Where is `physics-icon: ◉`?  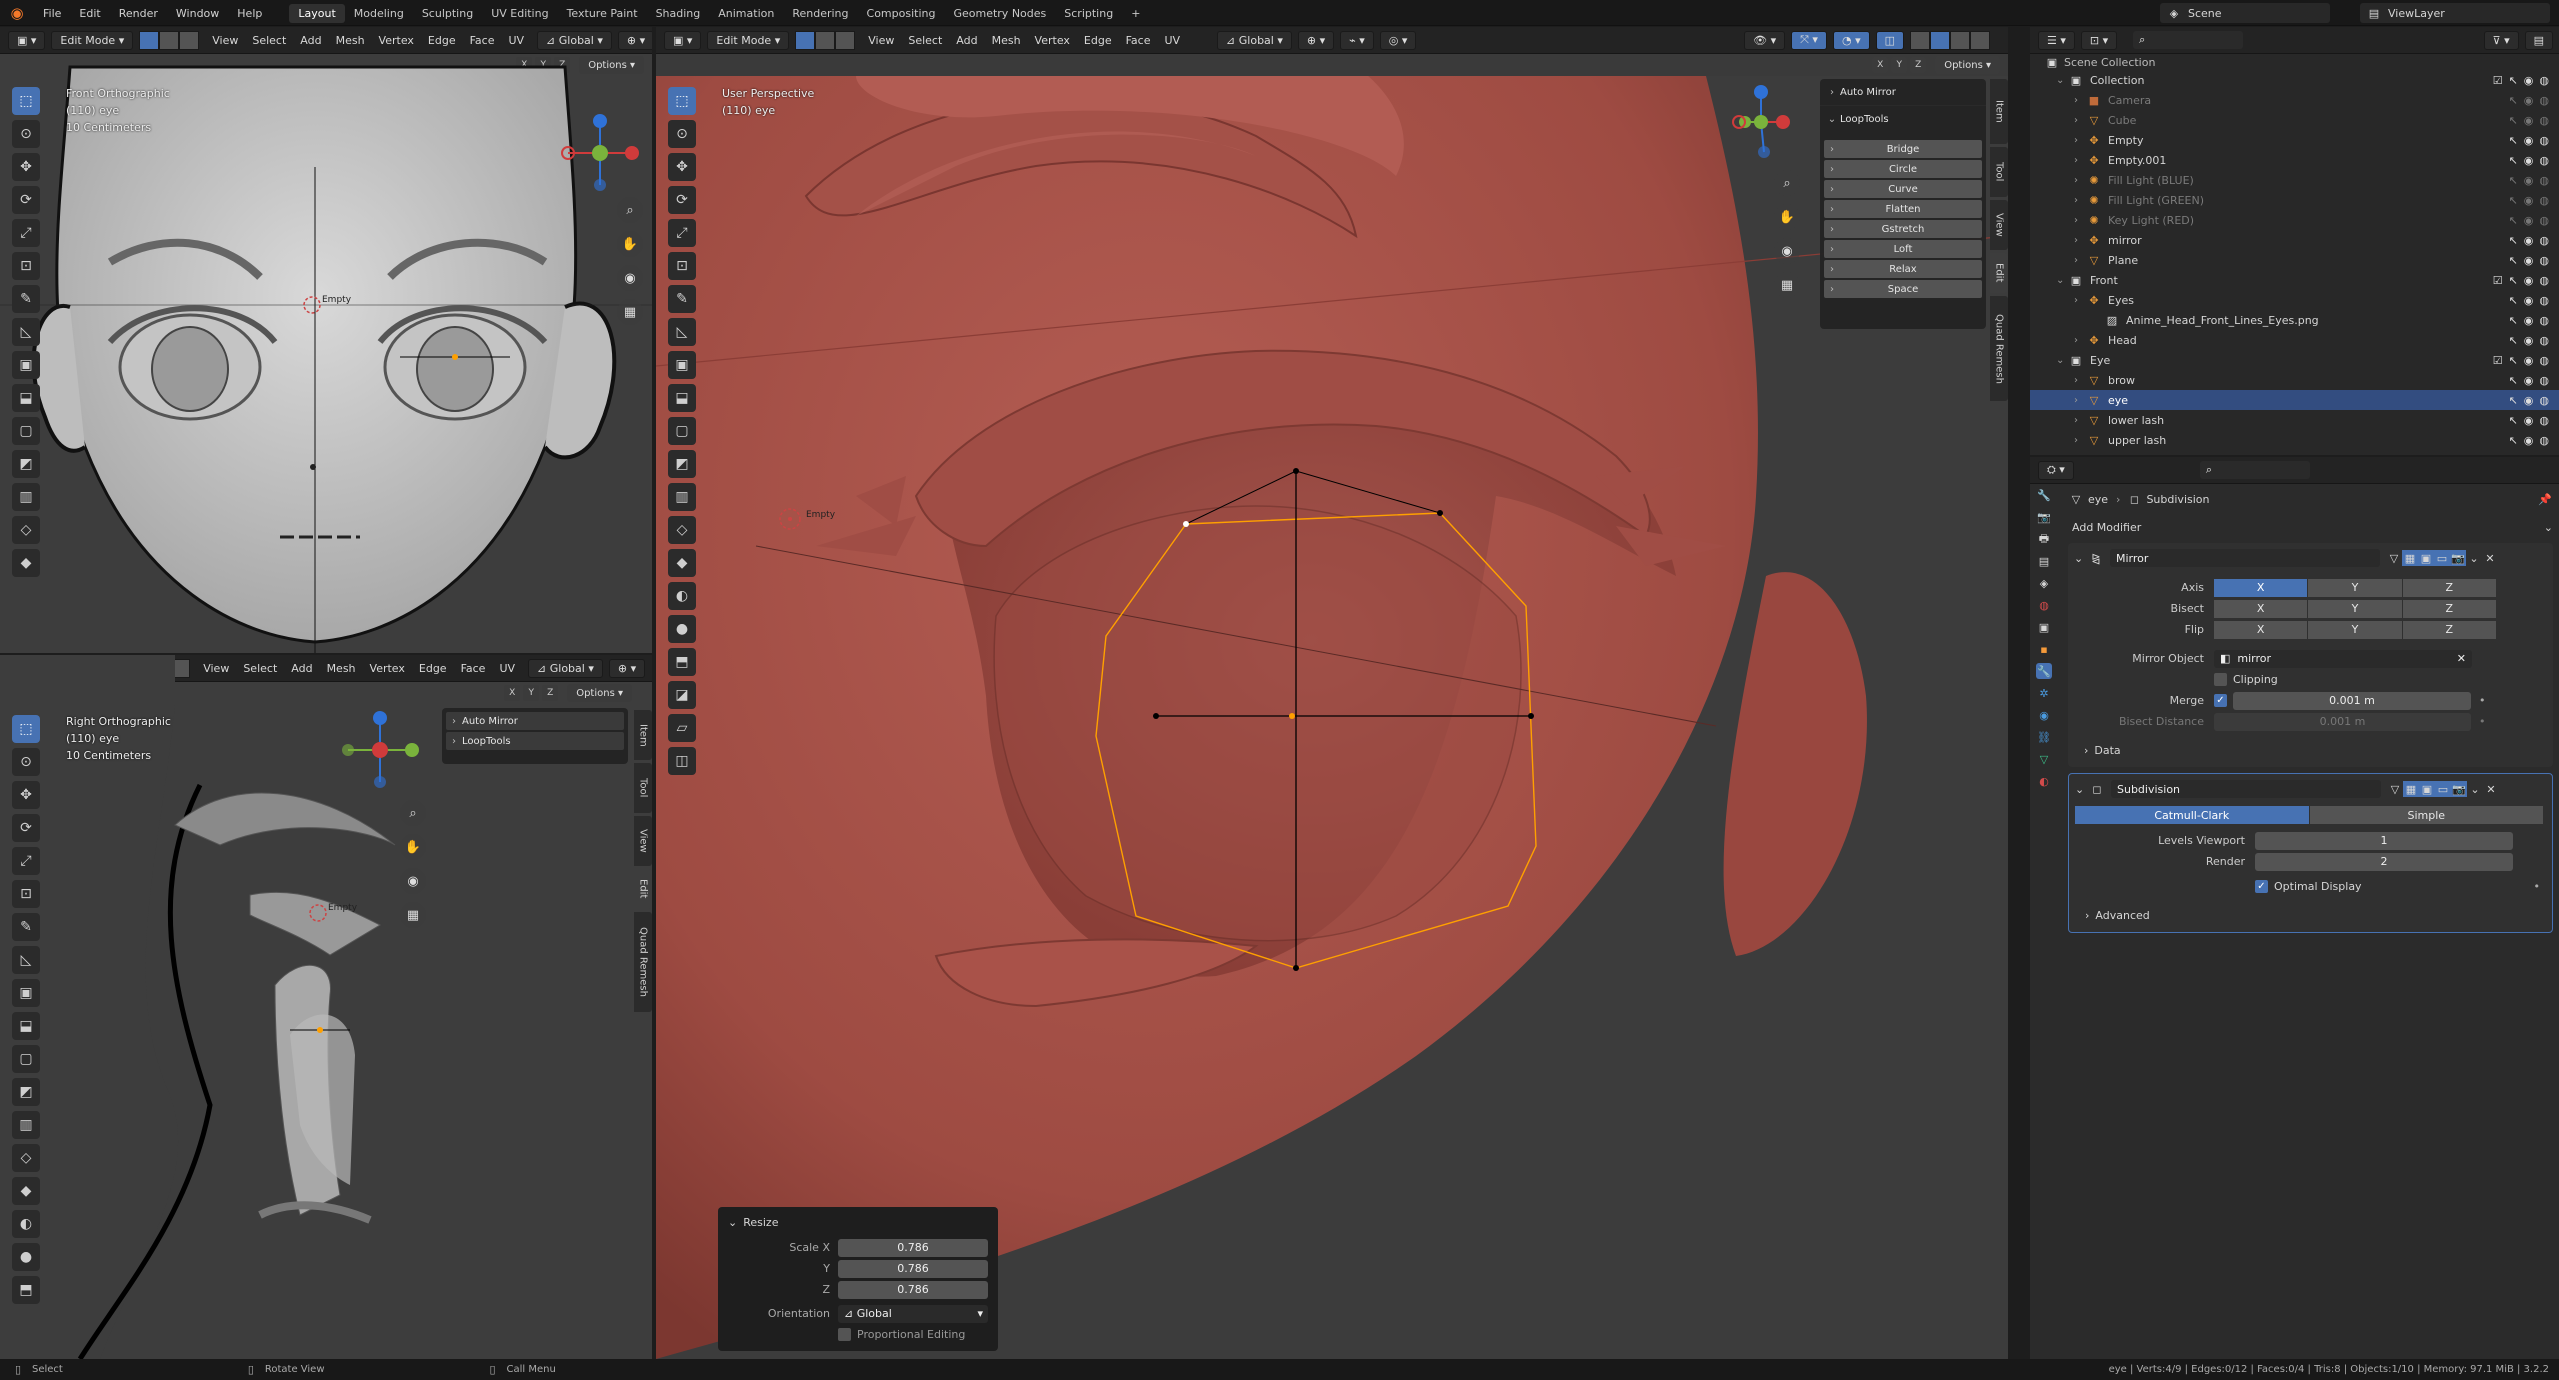
physics-icon: ◉ is located at coordinates (2044, 715).